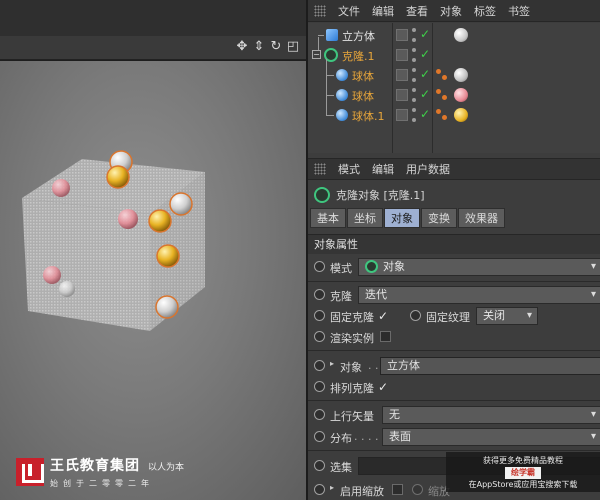 This screenshot has width=600, height=500. I want to click on cloner-icon, so click(322, 195).